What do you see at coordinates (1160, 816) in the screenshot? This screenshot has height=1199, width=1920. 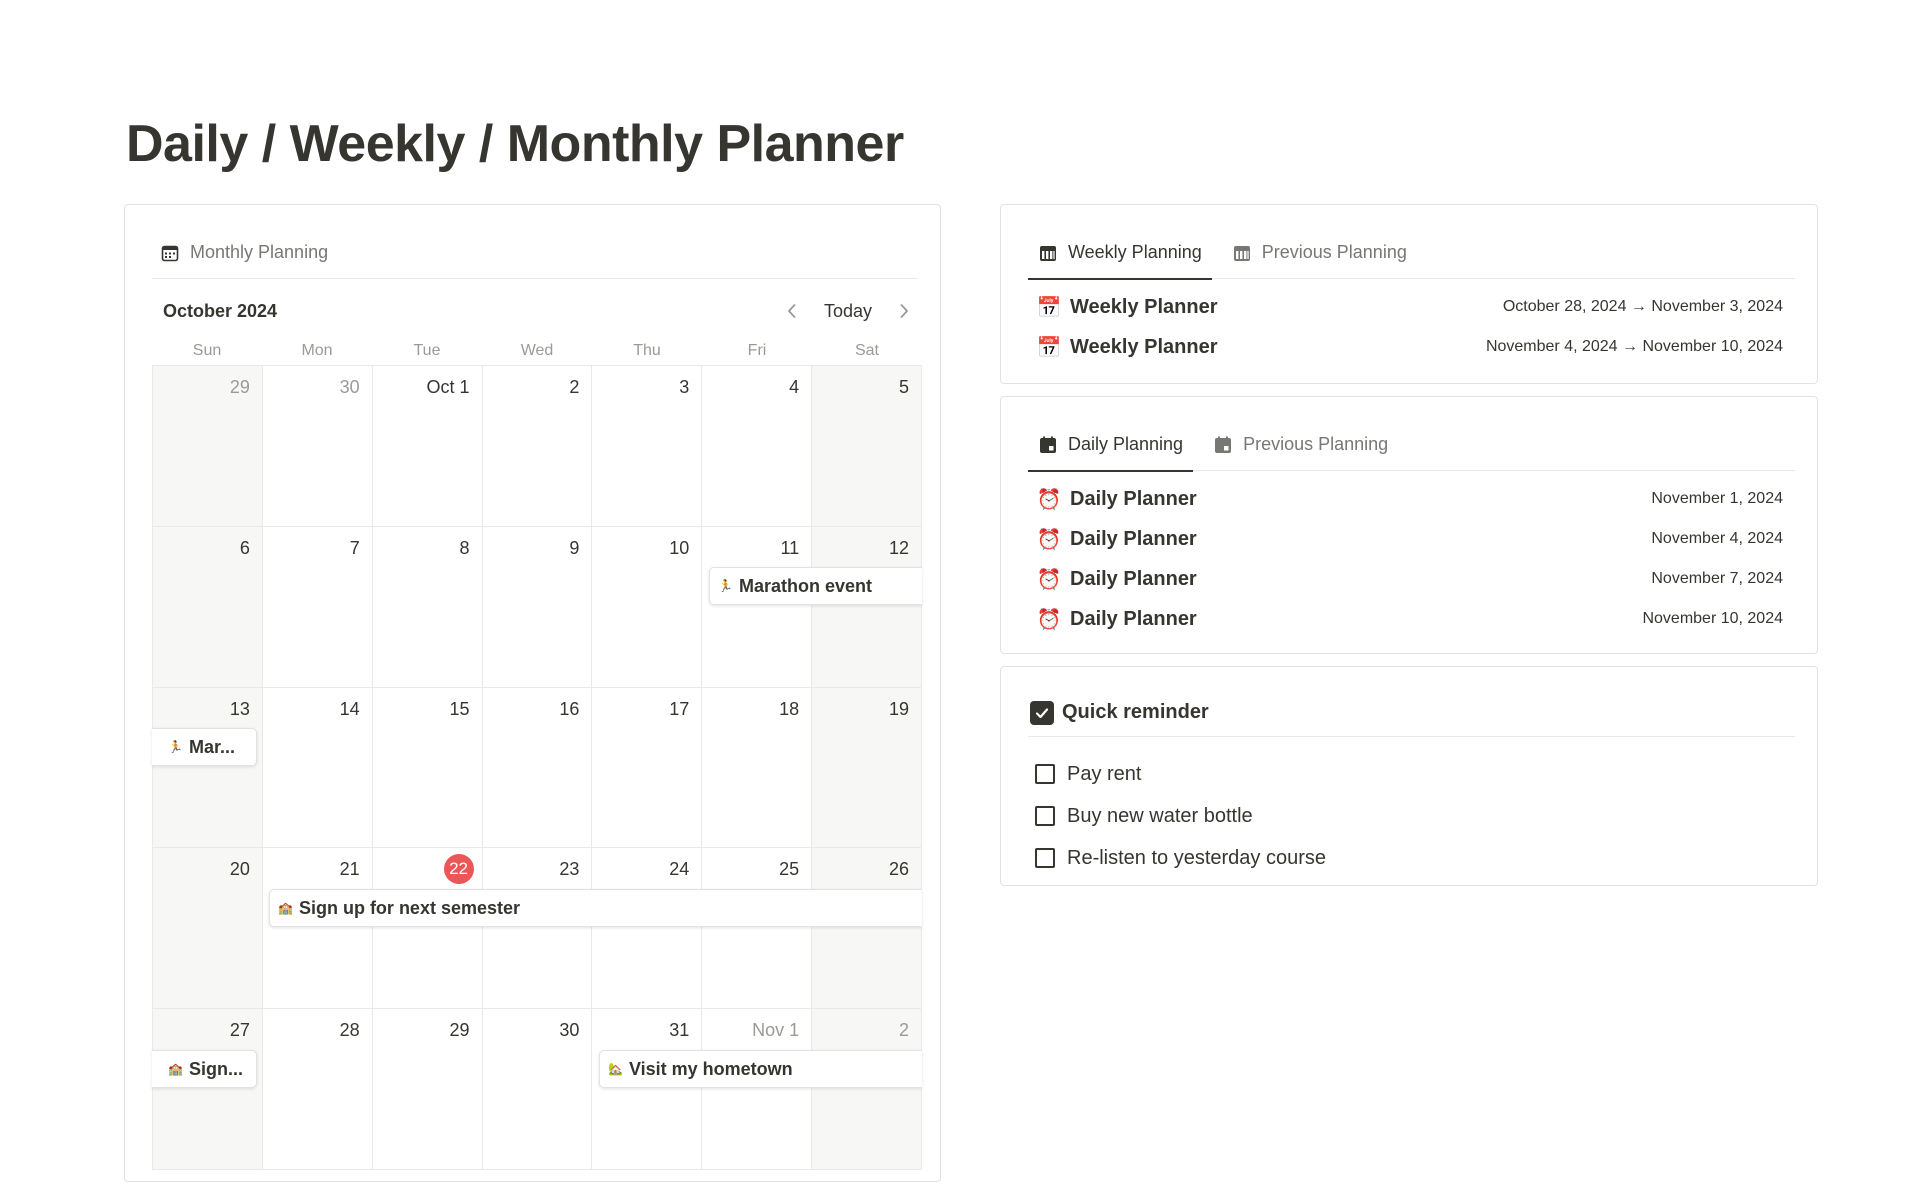 I see `todo-text: Buy new water bottle` at bounding box center [1160, 816].